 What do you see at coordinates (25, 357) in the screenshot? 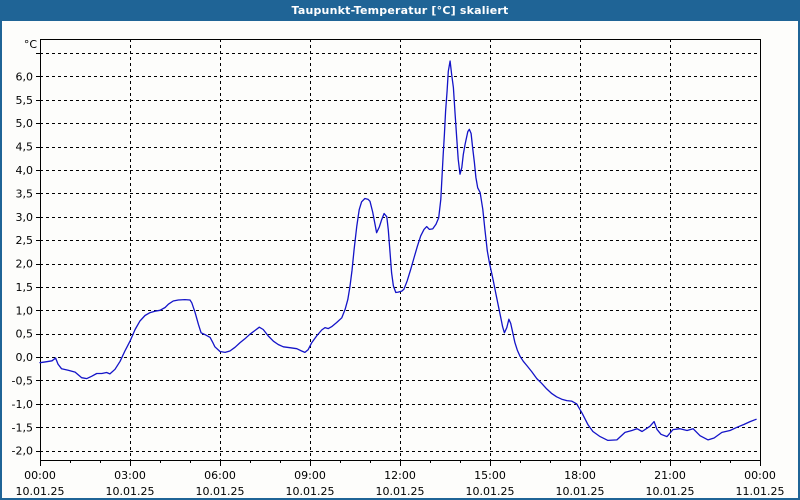
I see `y-tick-label: 0,0` at bounding box center [25, 357].